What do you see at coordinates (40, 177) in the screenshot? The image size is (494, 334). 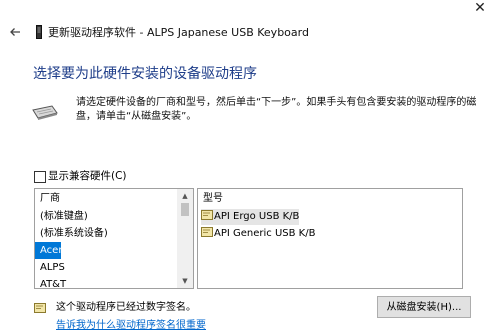 I see `show-compatible-checkbox` at bounding box center [40, 177].